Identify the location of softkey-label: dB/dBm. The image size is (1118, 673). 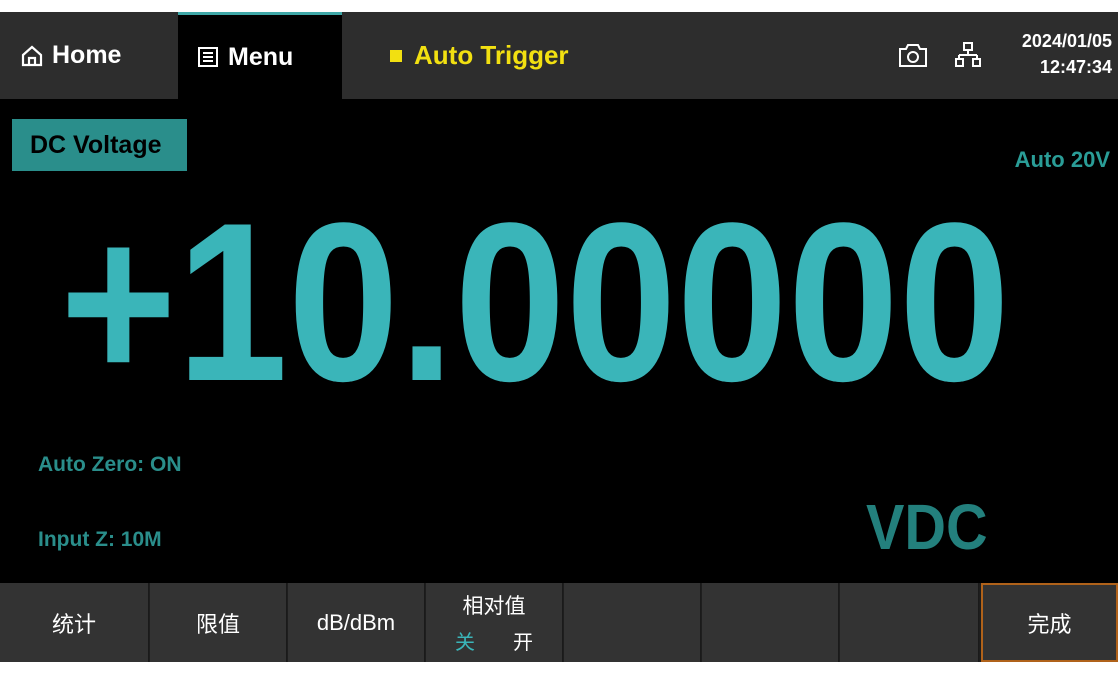
(356, 622).